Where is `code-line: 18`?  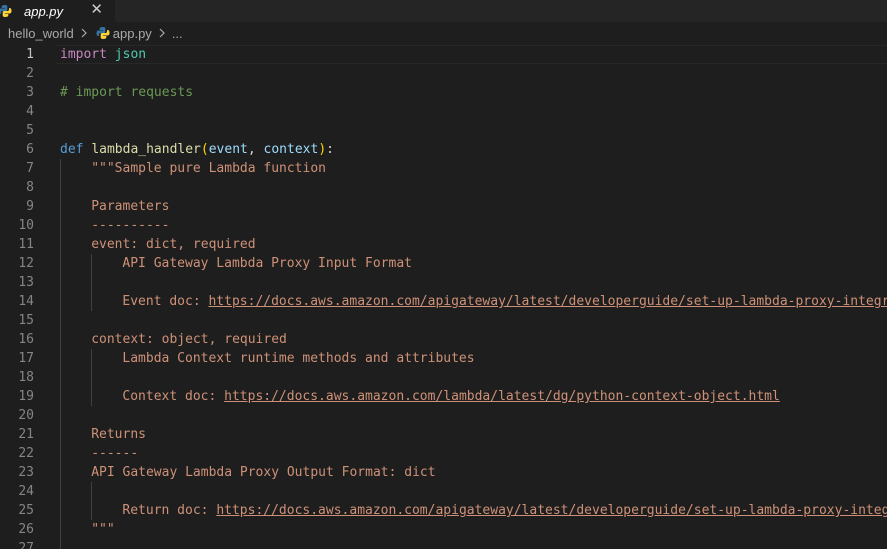
code-line: 18 is located at coordinates (443, 377).